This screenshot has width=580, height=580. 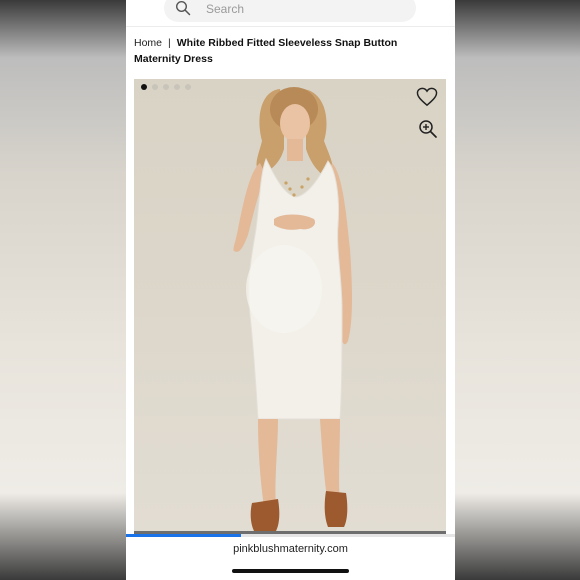 I want to click on search-input, so click(x=301, y=10).